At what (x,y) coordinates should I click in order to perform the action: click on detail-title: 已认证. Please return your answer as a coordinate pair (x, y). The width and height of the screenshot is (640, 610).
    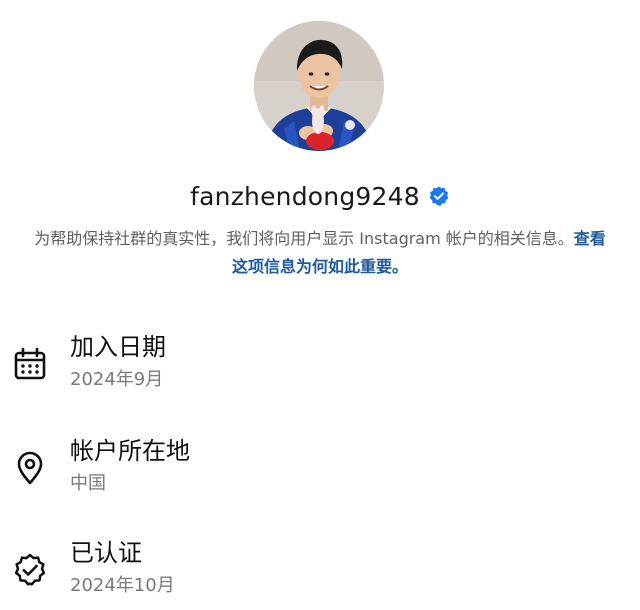
    Looking at the image, I should click on (106, 553).